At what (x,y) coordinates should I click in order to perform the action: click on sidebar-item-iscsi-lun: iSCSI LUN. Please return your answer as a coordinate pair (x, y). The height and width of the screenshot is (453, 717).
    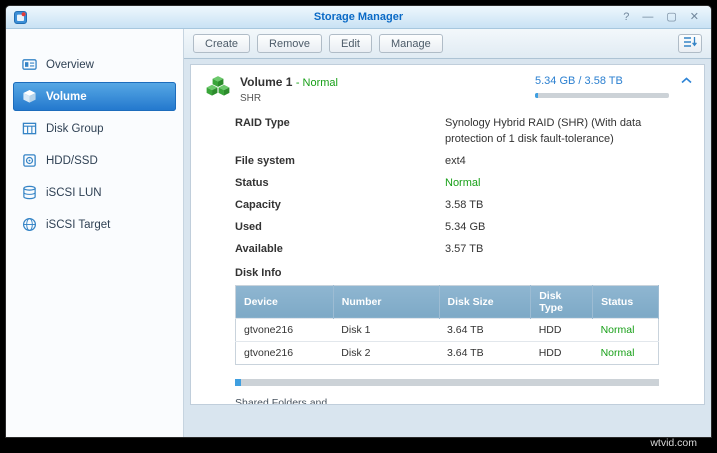
    Looking at the image, I should click on (94, 192).